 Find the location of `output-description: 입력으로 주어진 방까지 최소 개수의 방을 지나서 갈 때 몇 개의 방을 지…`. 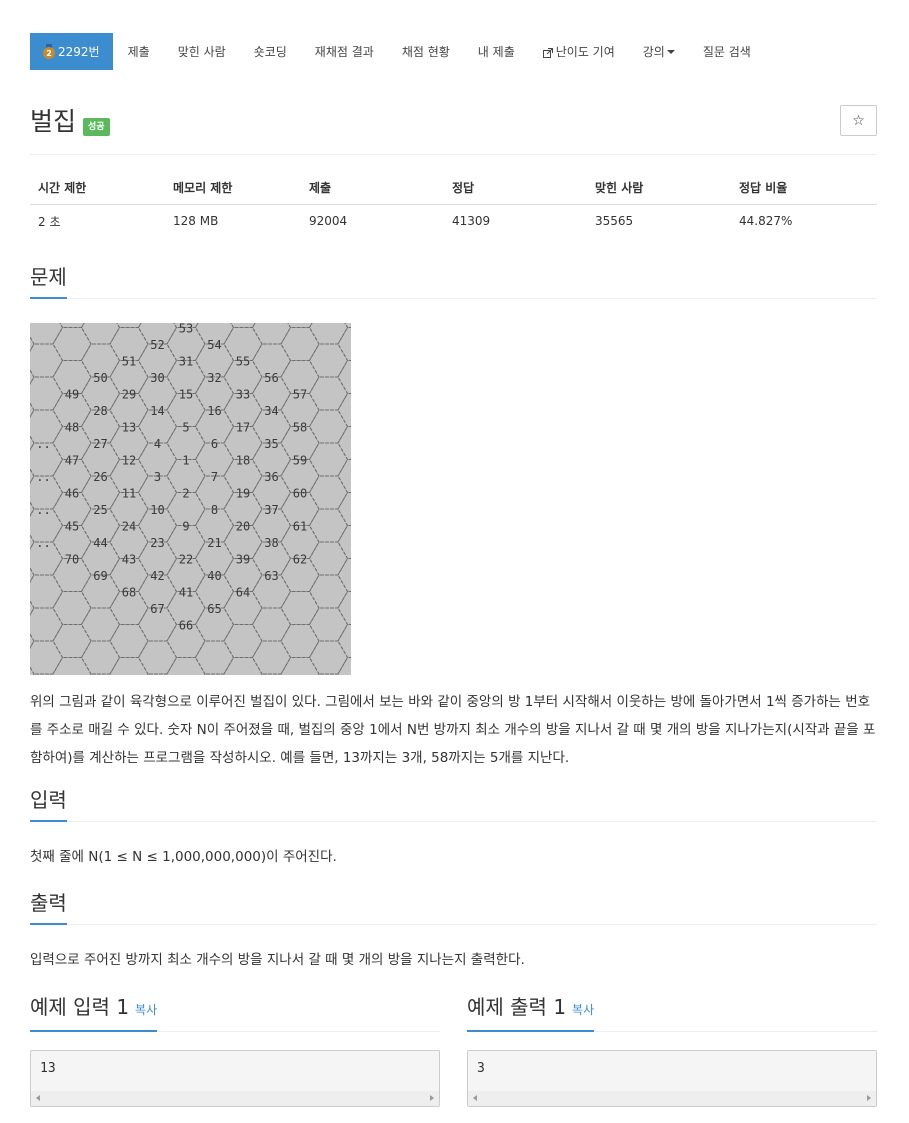

output-description: 입력으로 주어진 방까지 최소 개수의 방을 지나서 갈 때 몇 개의 방을 지… is located at coordinates (277, 960).